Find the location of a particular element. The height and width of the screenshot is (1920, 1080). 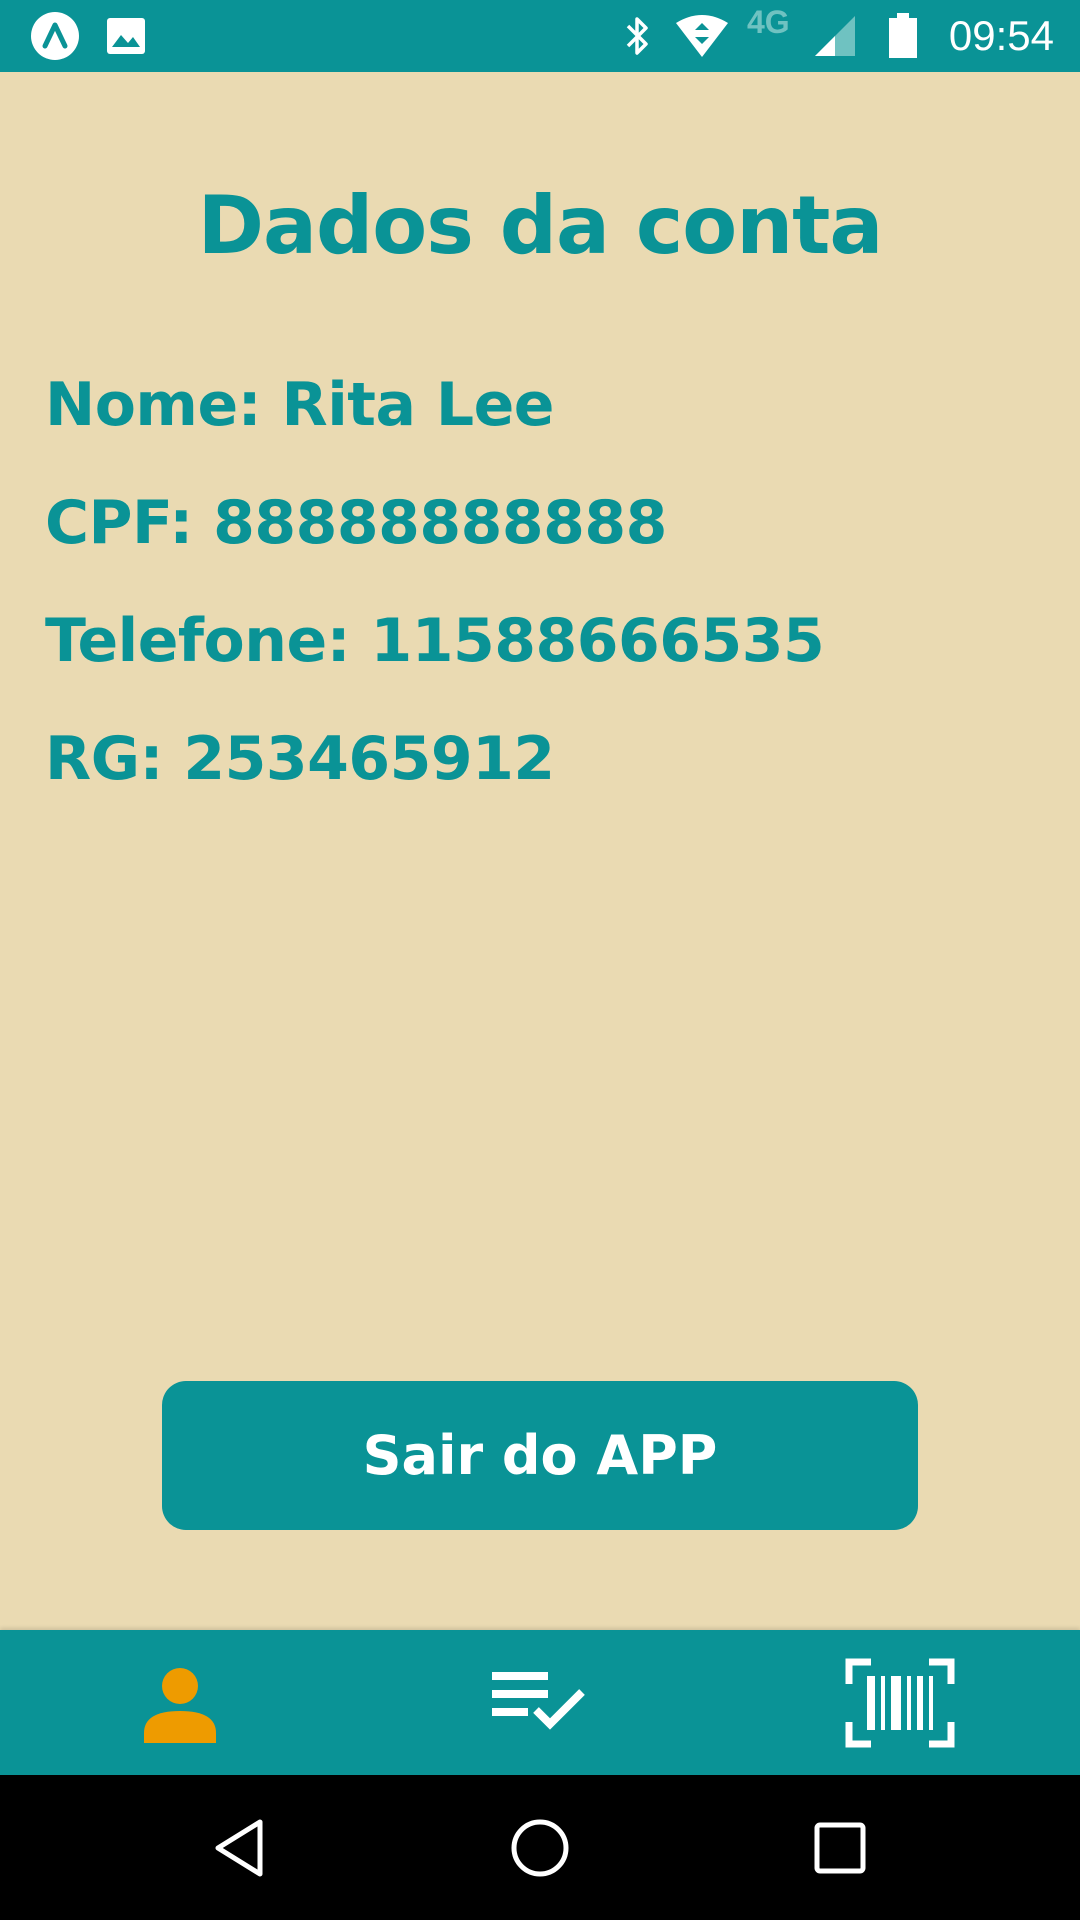

account-rg: RG: 253465912 is located at coordinates (300, 759).